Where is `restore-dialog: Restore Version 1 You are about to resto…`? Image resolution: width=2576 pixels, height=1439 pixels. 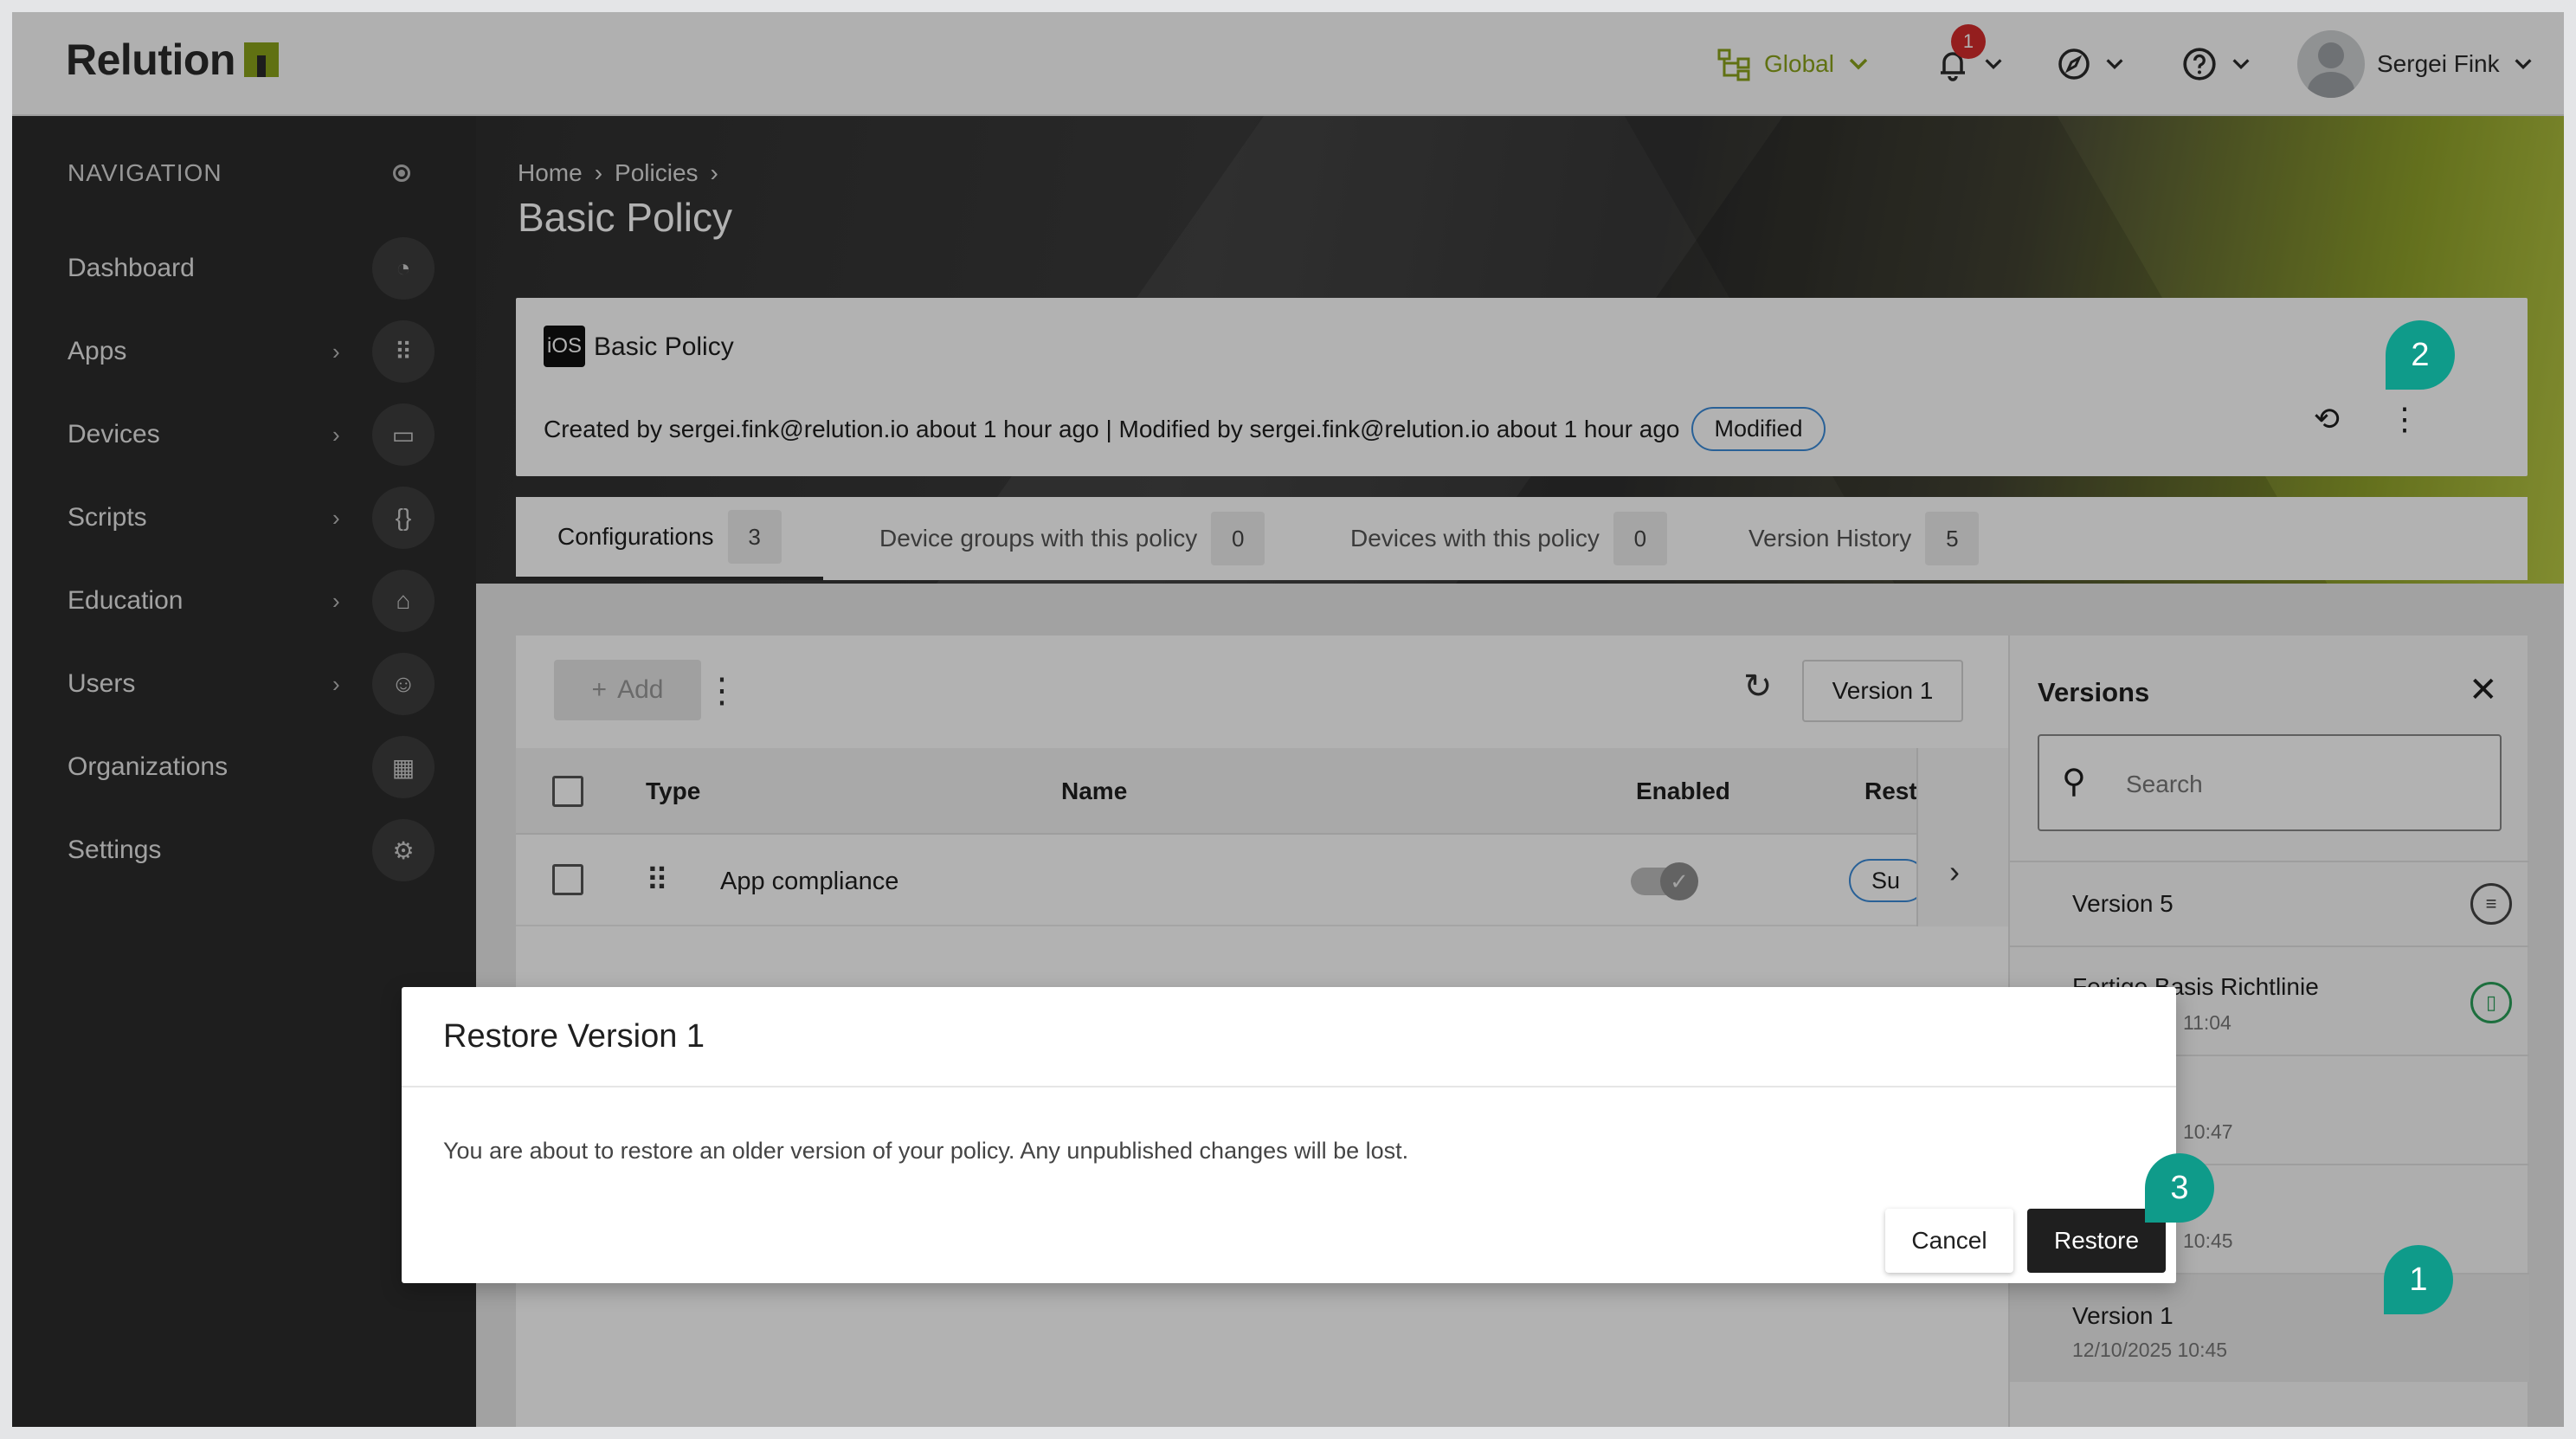
restore-dialog: Restore Version 1 You are about to resto… is located at coordinates (1289, 1135).